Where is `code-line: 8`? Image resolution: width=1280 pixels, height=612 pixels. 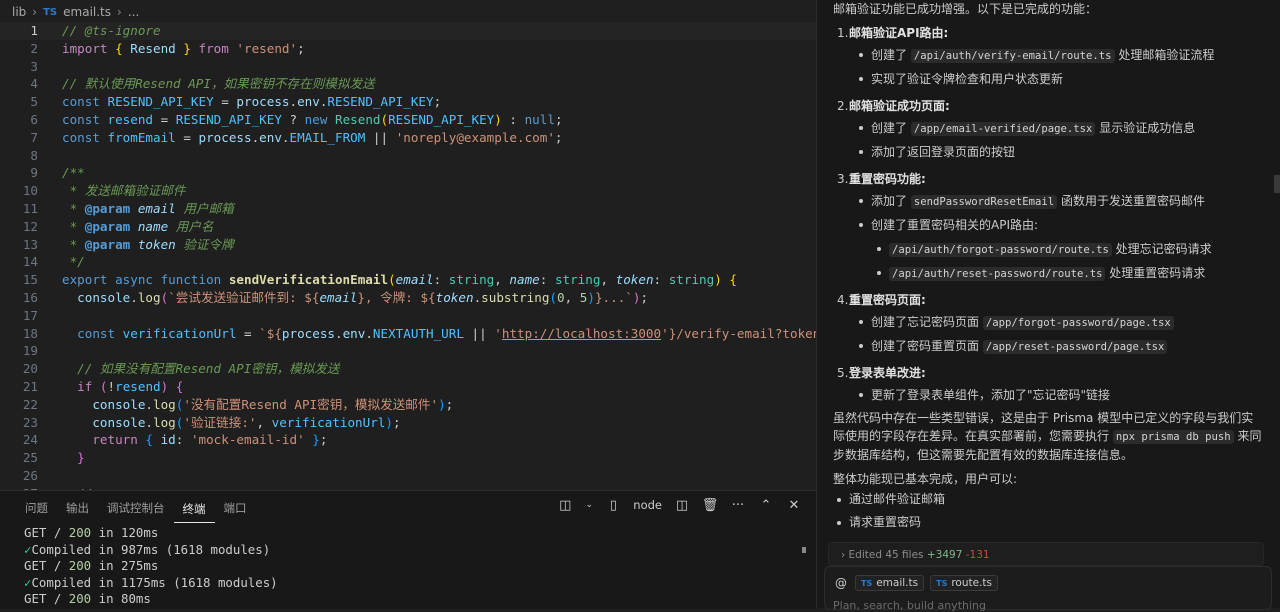 code-line: 8 is located at coordinates (408, 156).